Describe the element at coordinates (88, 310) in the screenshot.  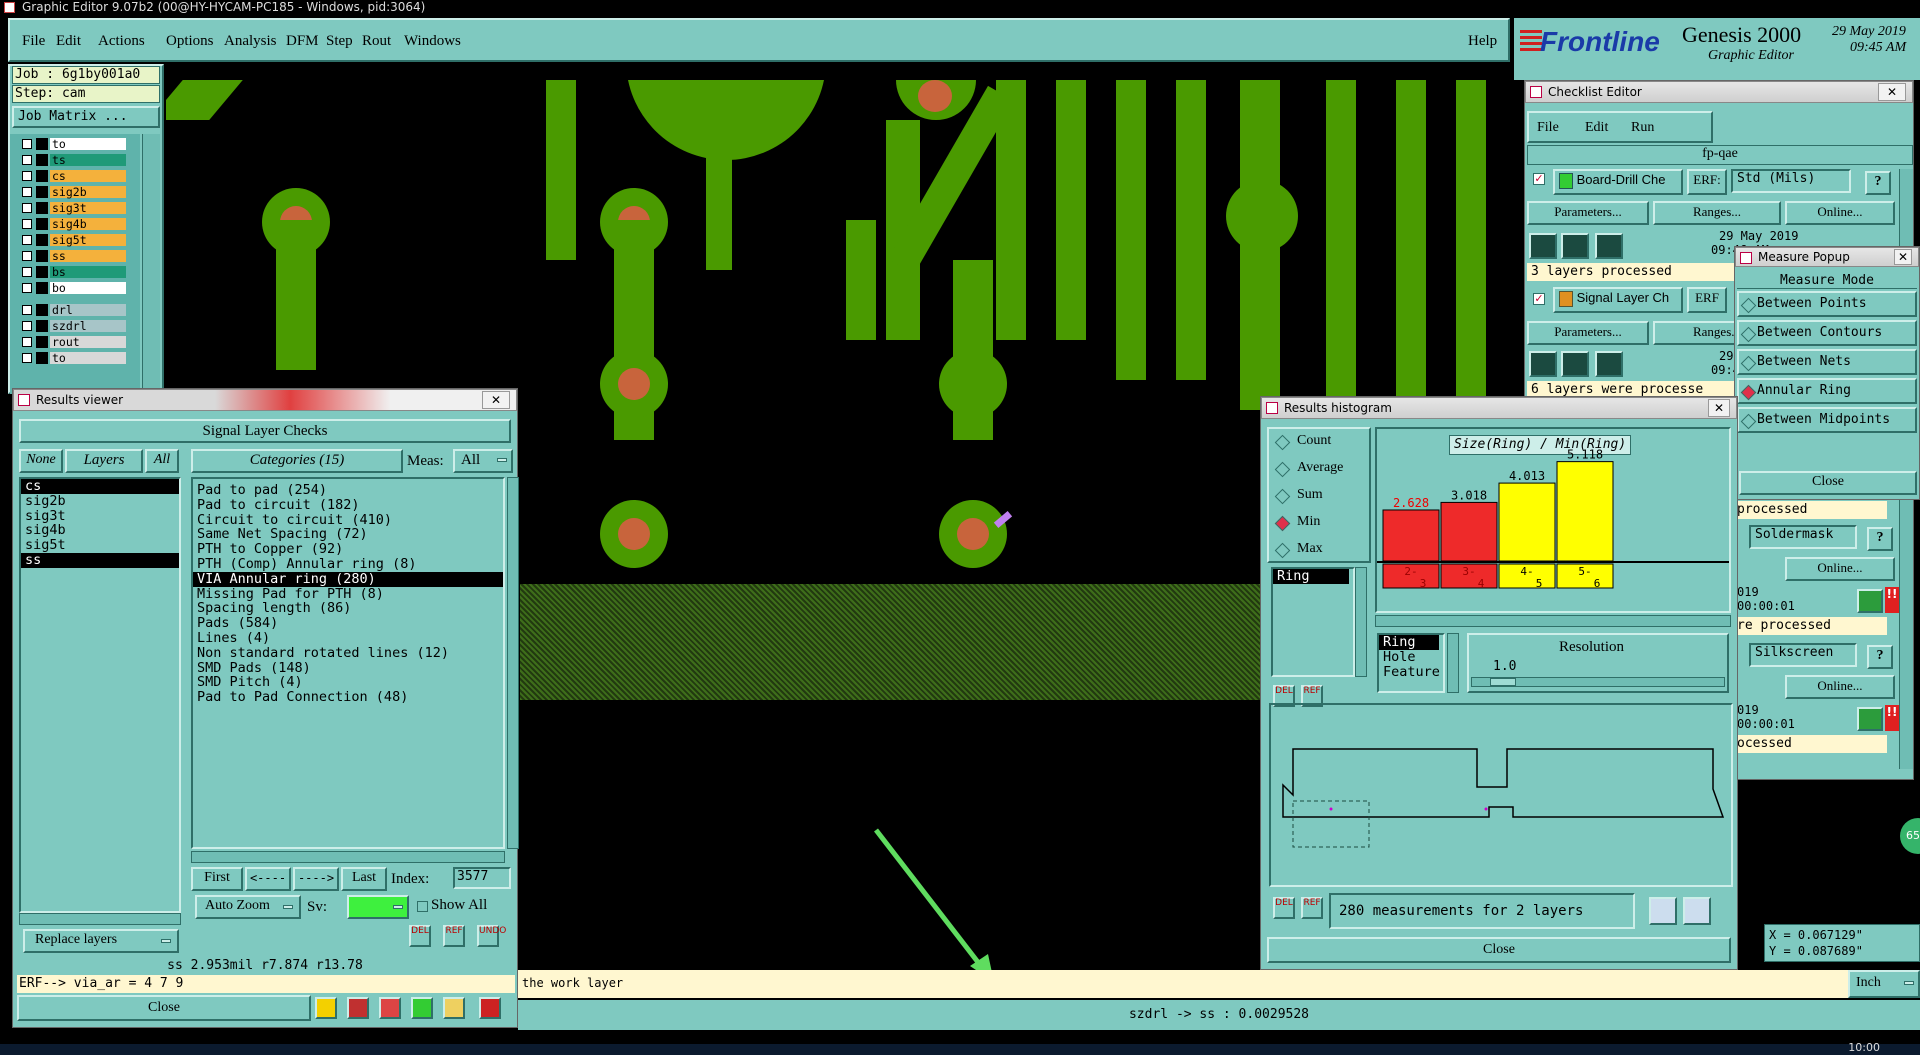
I see `layer-name: drl` at that location.